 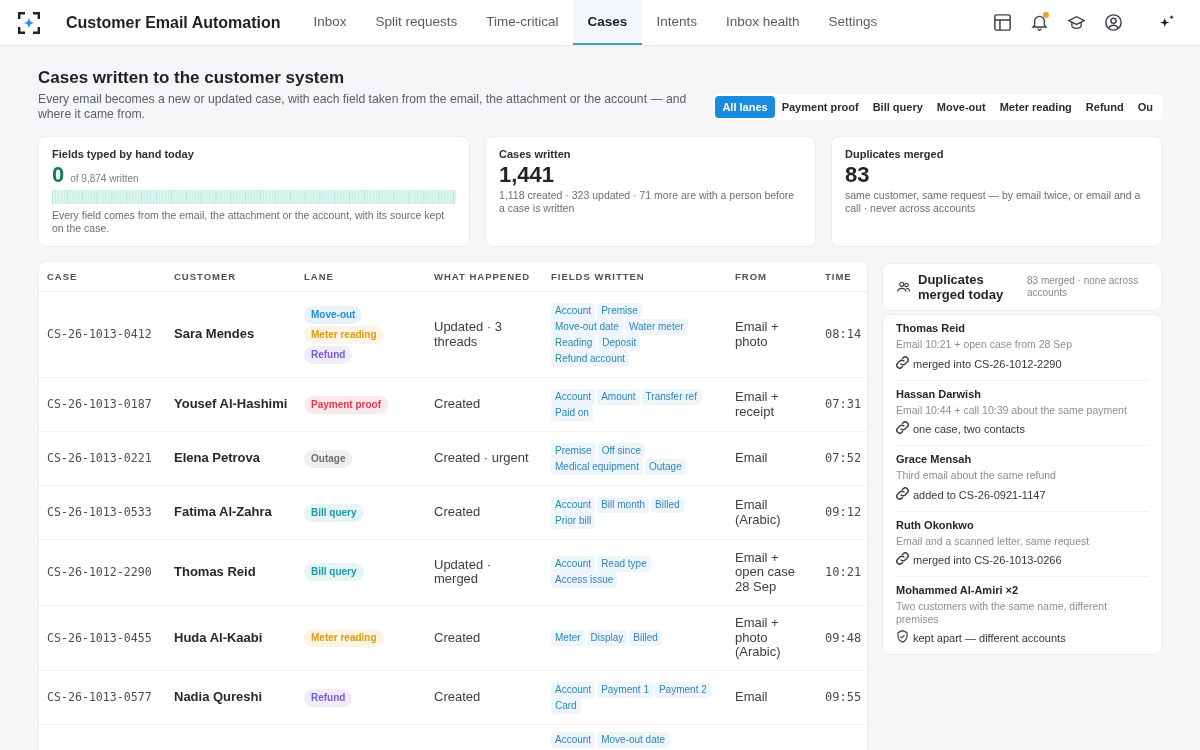 I want to click on time: 09:55, so click(x=843, y=697).